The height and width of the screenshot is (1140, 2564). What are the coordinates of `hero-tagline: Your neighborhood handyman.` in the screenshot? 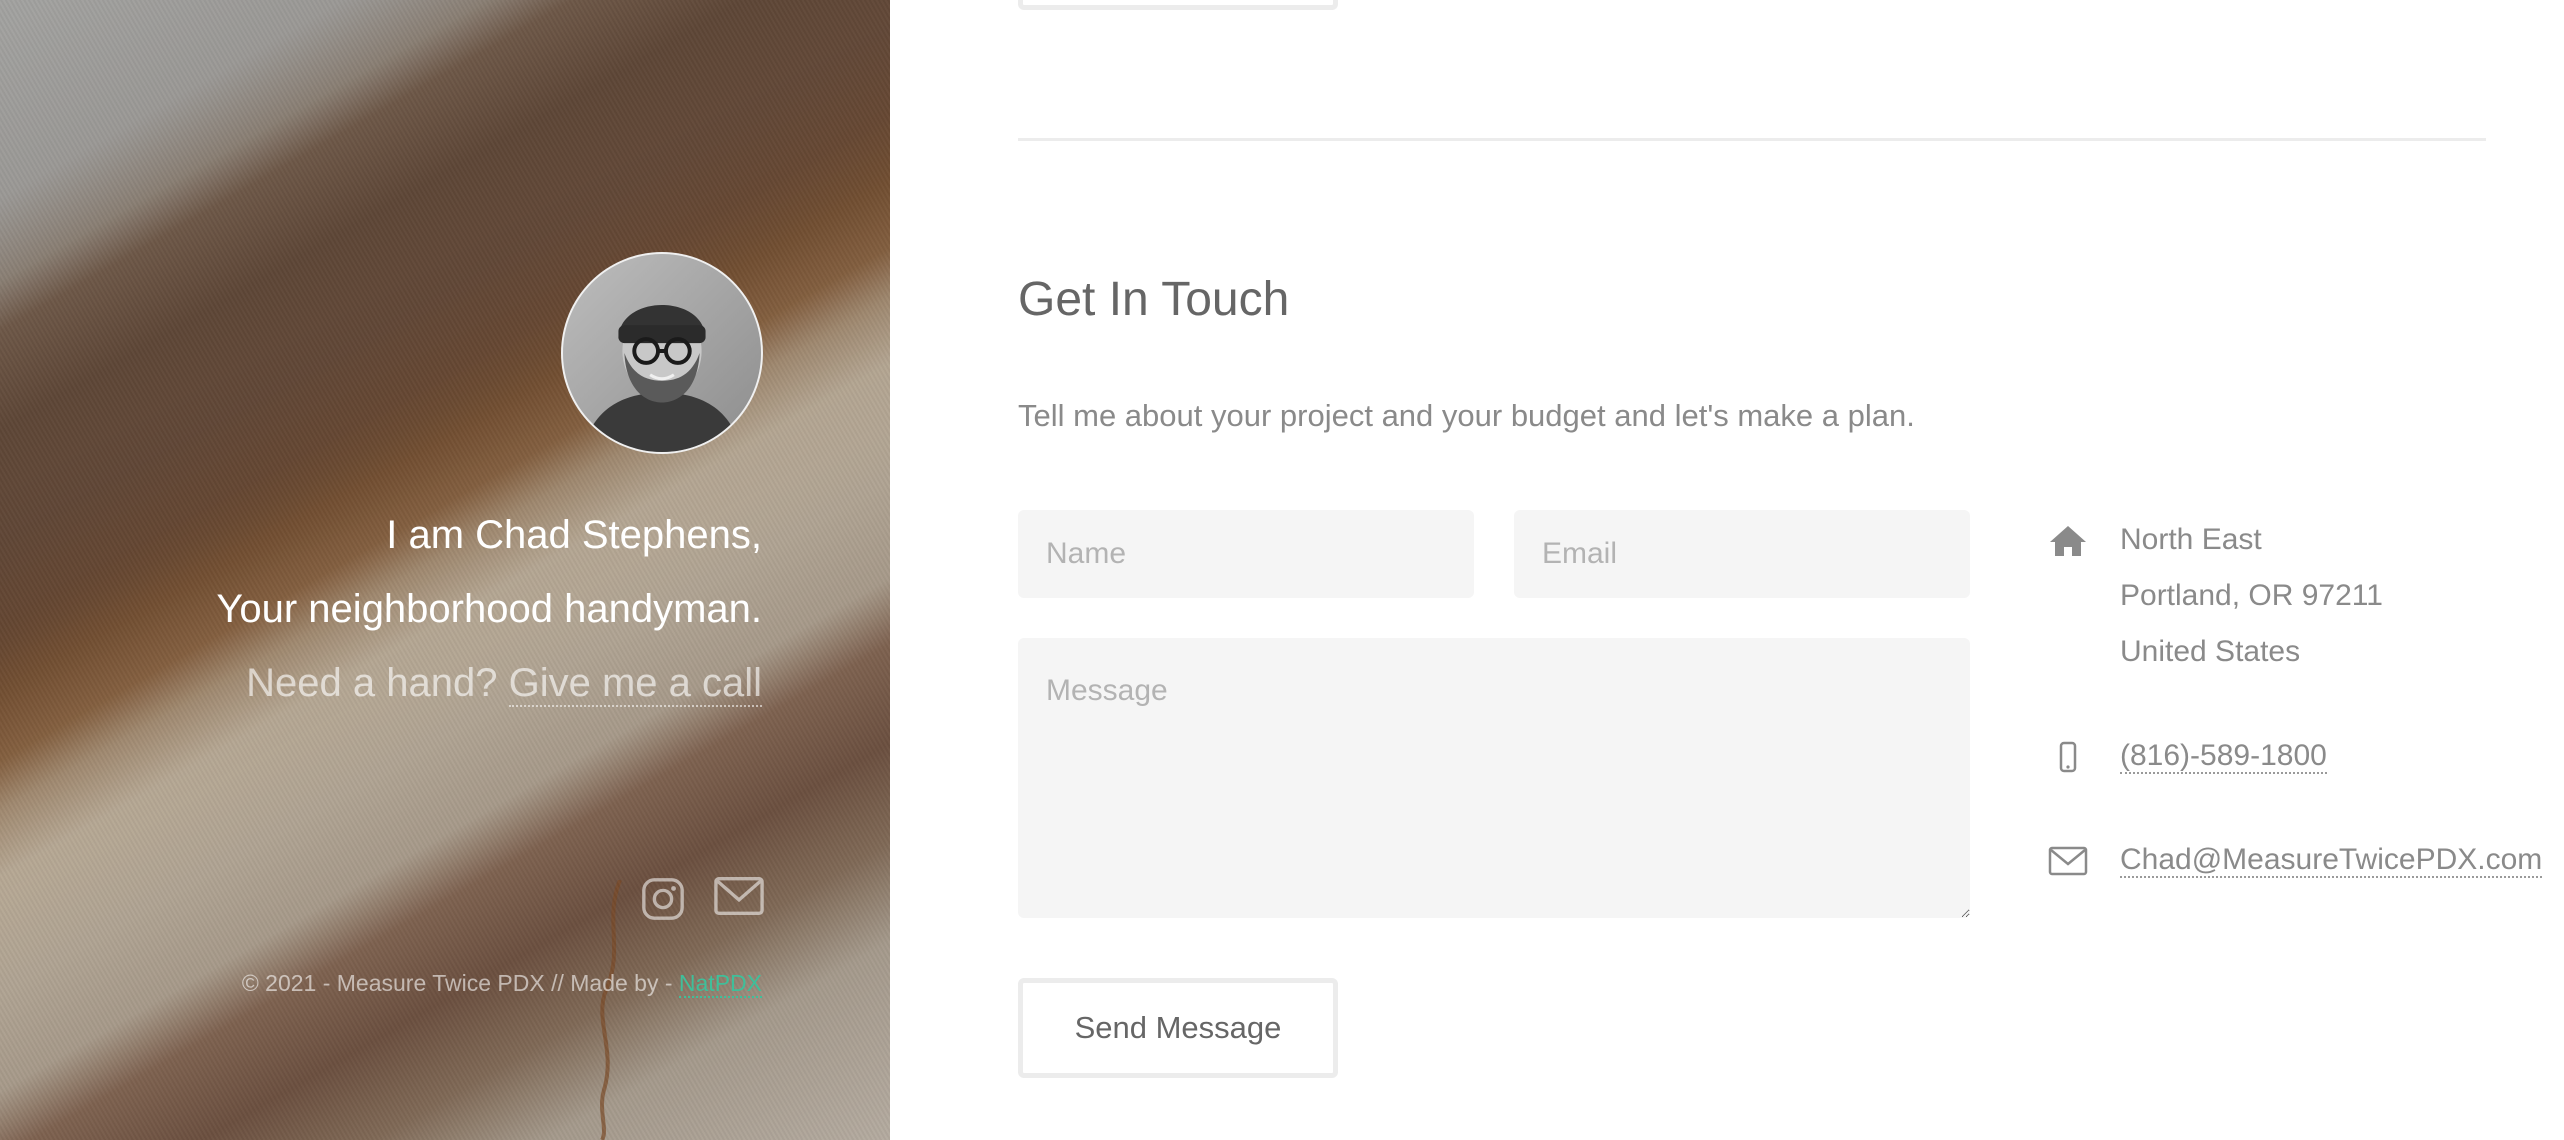 It's located at (489, 609).